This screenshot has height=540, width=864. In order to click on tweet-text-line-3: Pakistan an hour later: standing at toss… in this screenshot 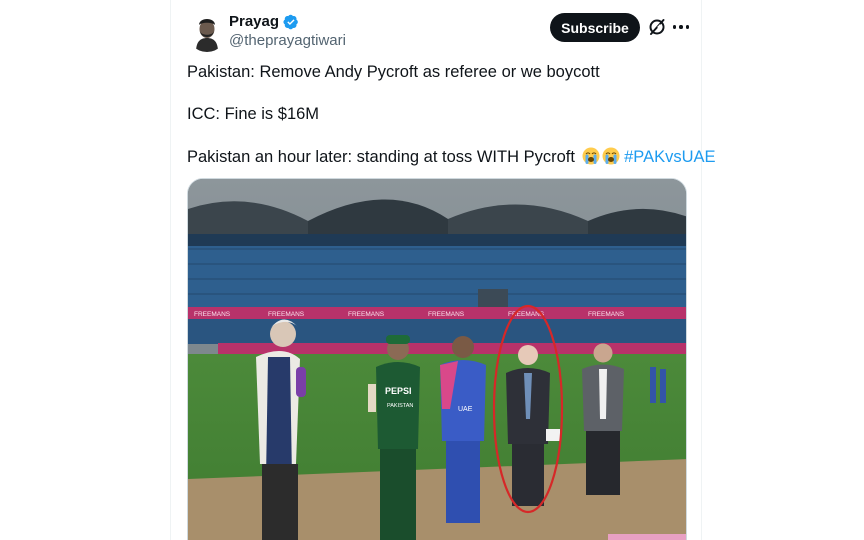, I will do `click(451, 157)`.